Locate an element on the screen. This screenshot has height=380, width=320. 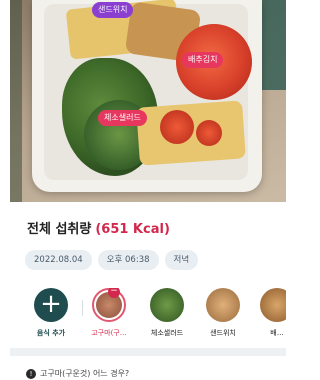
food-item-label: 체소샐러드 is located at coordinates (167, 333).